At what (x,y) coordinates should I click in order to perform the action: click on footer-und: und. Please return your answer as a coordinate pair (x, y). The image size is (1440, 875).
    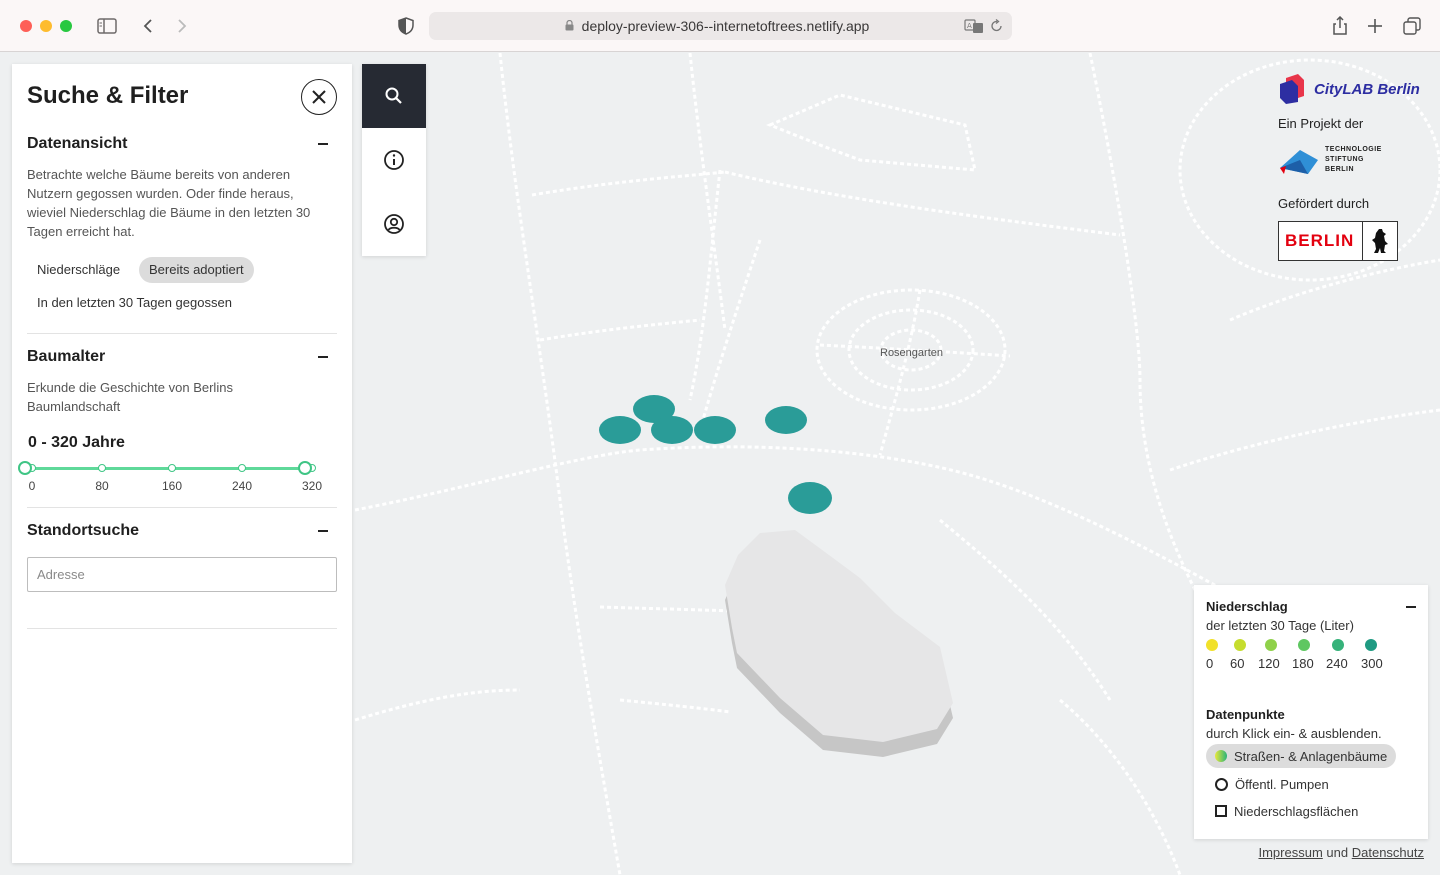
    Looking at the image, I should click on (1337, 852).